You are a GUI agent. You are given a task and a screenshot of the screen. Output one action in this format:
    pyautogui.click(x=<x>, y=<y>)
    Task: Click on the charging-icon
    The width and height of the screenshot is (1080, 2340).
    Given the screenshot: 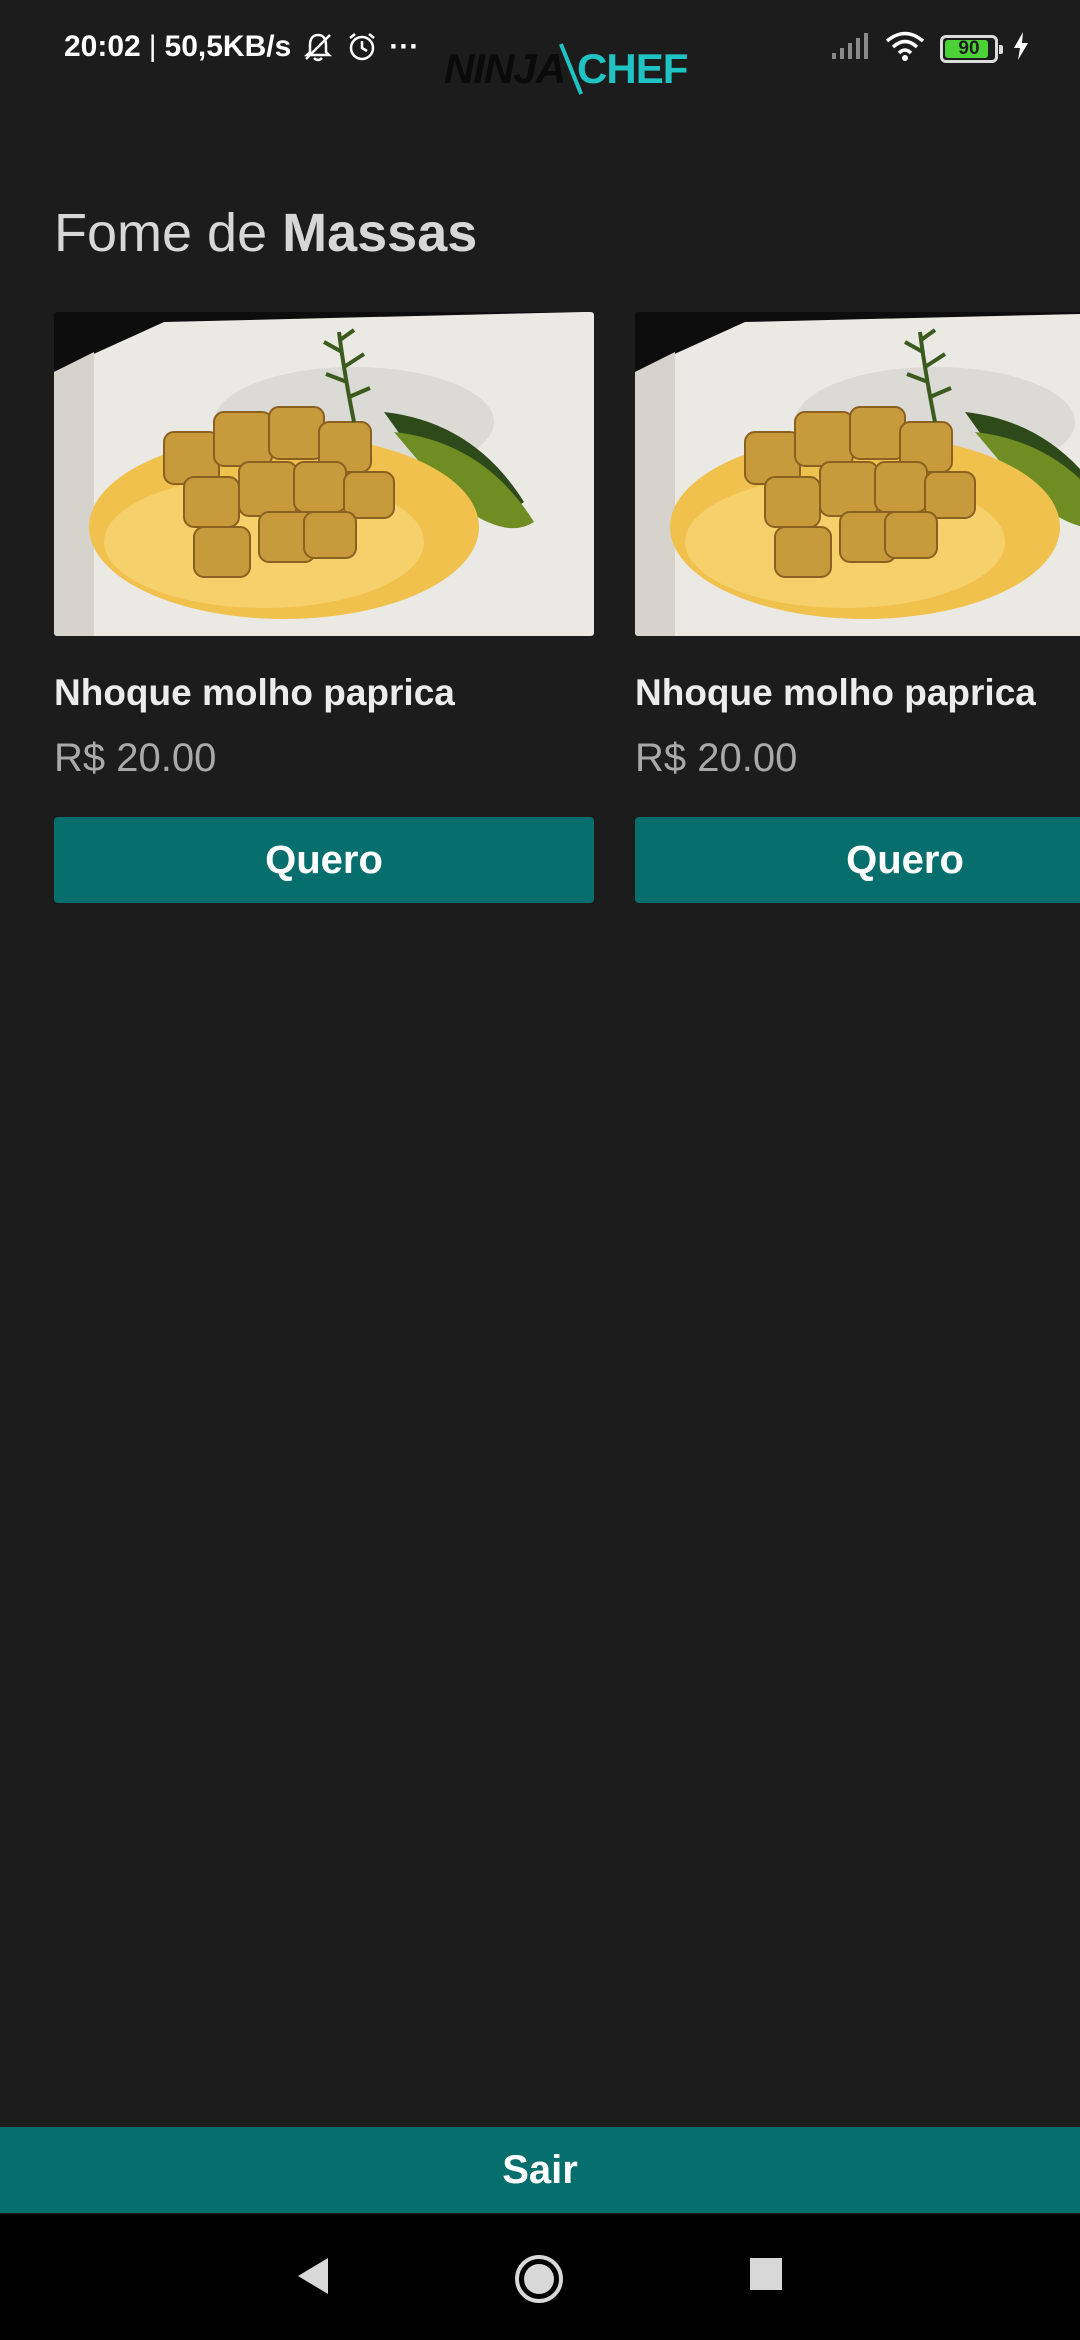 What is the action you would take?
    pyautogui.click(x=1021, y=48)
    